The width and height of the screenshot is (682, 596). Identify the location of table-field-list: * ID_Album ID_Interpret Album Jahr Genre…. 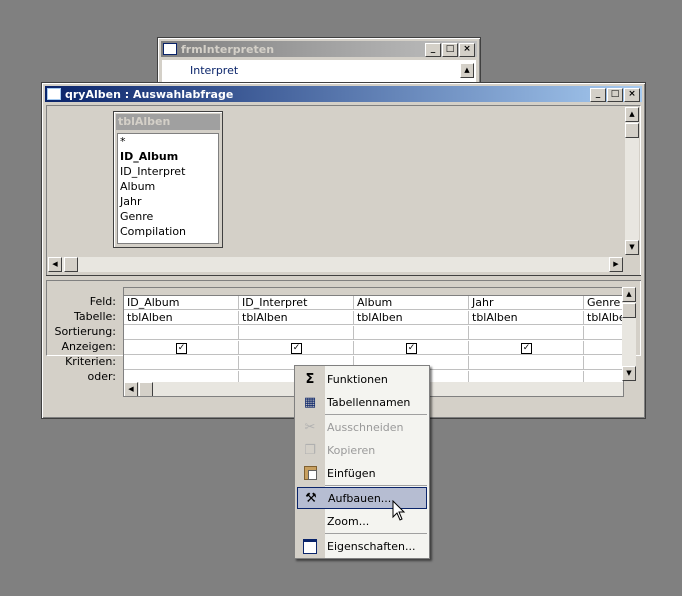
(168, 188).